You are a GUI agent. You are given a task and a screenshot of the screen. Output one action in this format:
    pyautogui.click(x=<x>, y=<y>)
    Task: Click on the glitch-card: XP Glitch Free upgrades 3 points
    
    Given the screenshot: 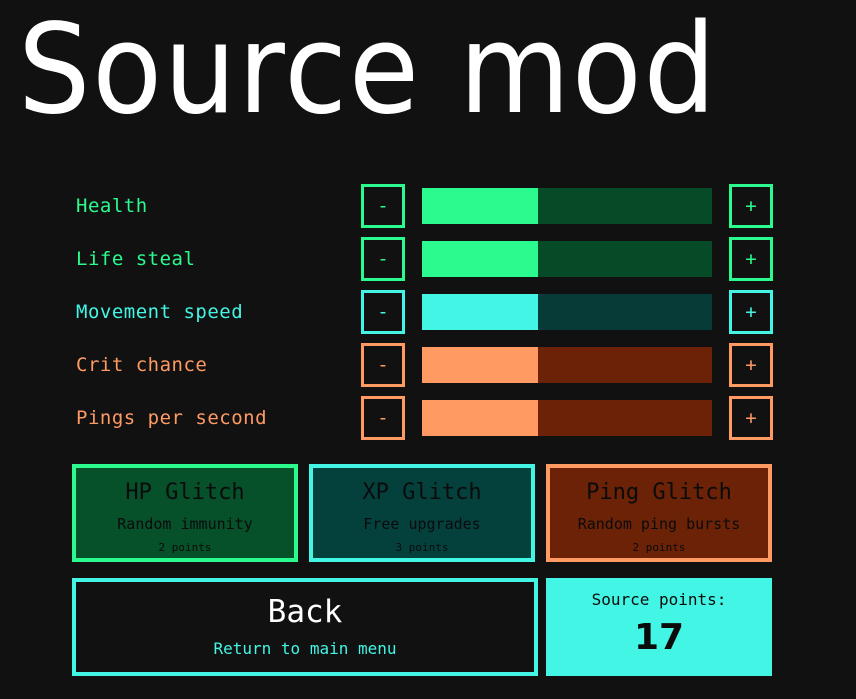 What is the action you would take?
    pyautogui.click(x=422, y=513)
    